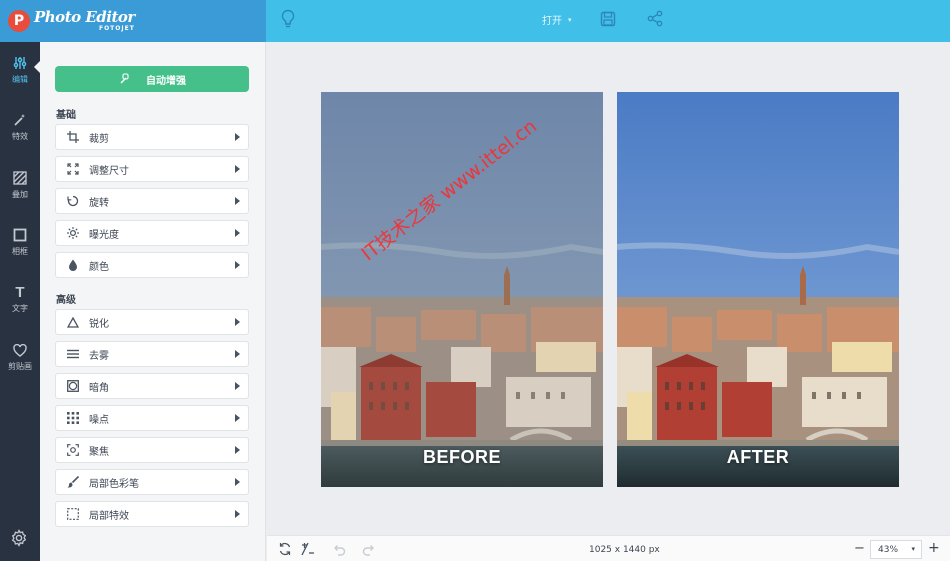 This screenshot has width=950, height=561. I want to click on before-label: BEFORE, so click(461, 457).